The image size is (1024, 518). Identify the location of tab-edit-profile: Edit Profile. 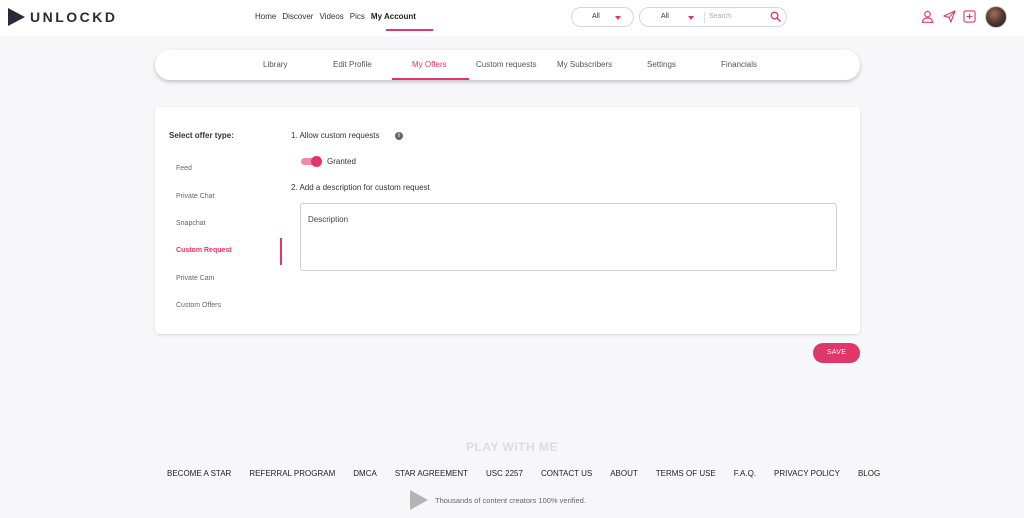
(352, 65).